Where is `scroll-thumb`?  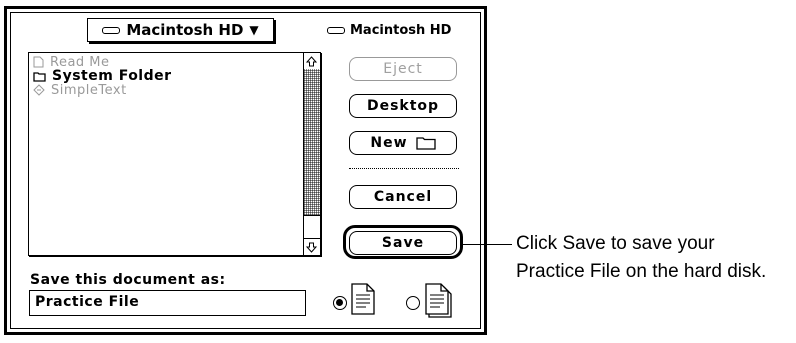 scroll-thumb is located at coordinates (312, 227).